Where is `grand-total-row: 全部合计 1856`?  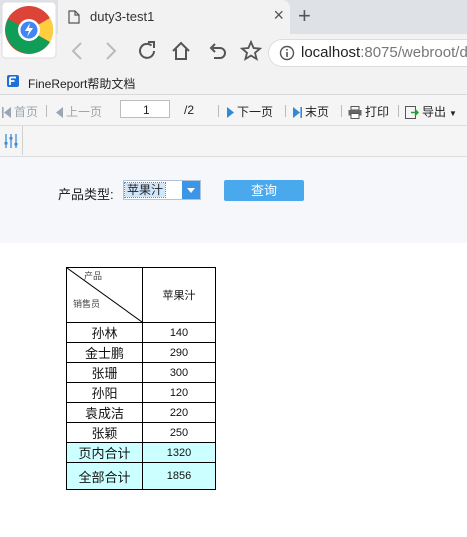 grand-total-row: 全部合计 1856 is located at coordinates (141, 476).